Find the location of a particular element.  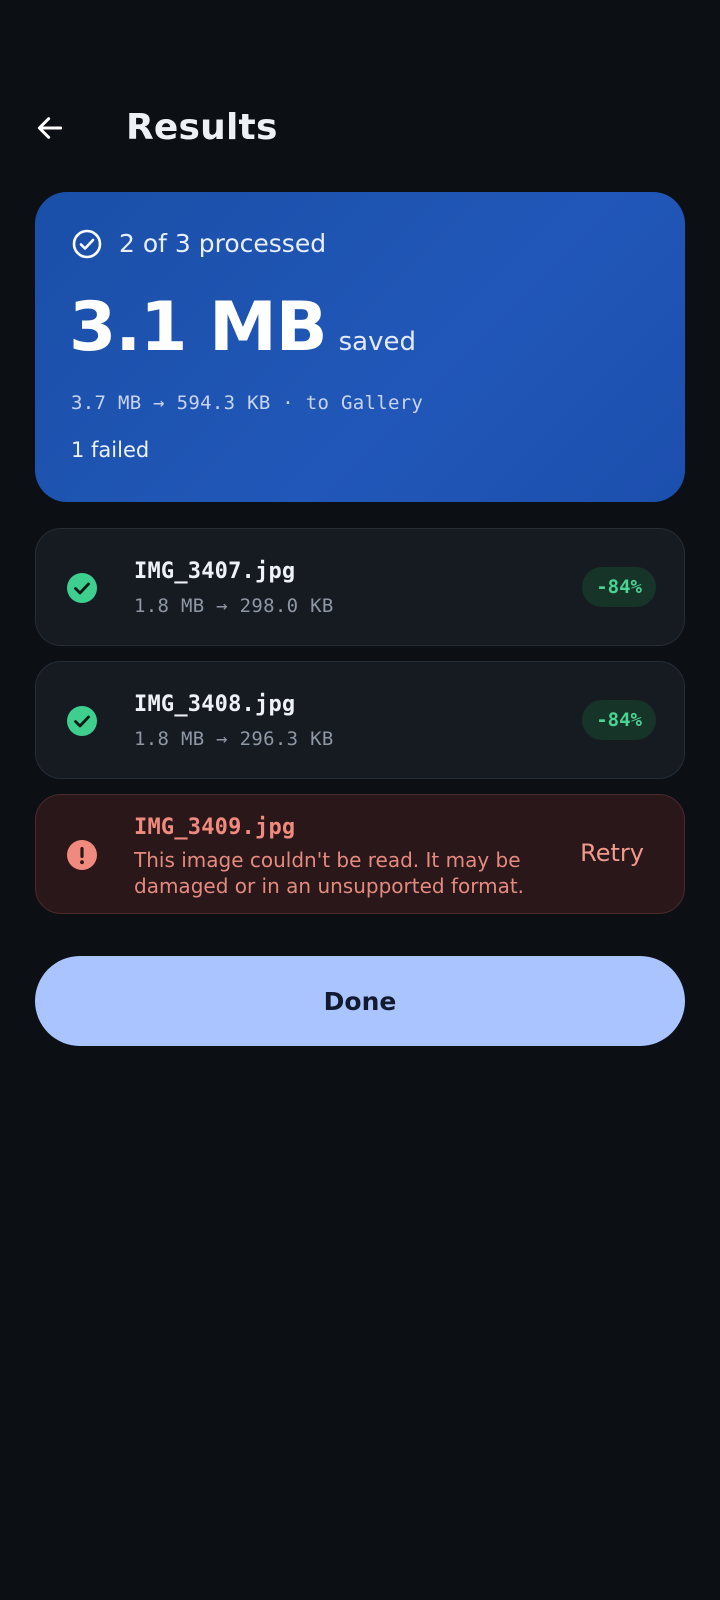

file-name: IMG_3408.jpg is located at coordinates (215, 704).